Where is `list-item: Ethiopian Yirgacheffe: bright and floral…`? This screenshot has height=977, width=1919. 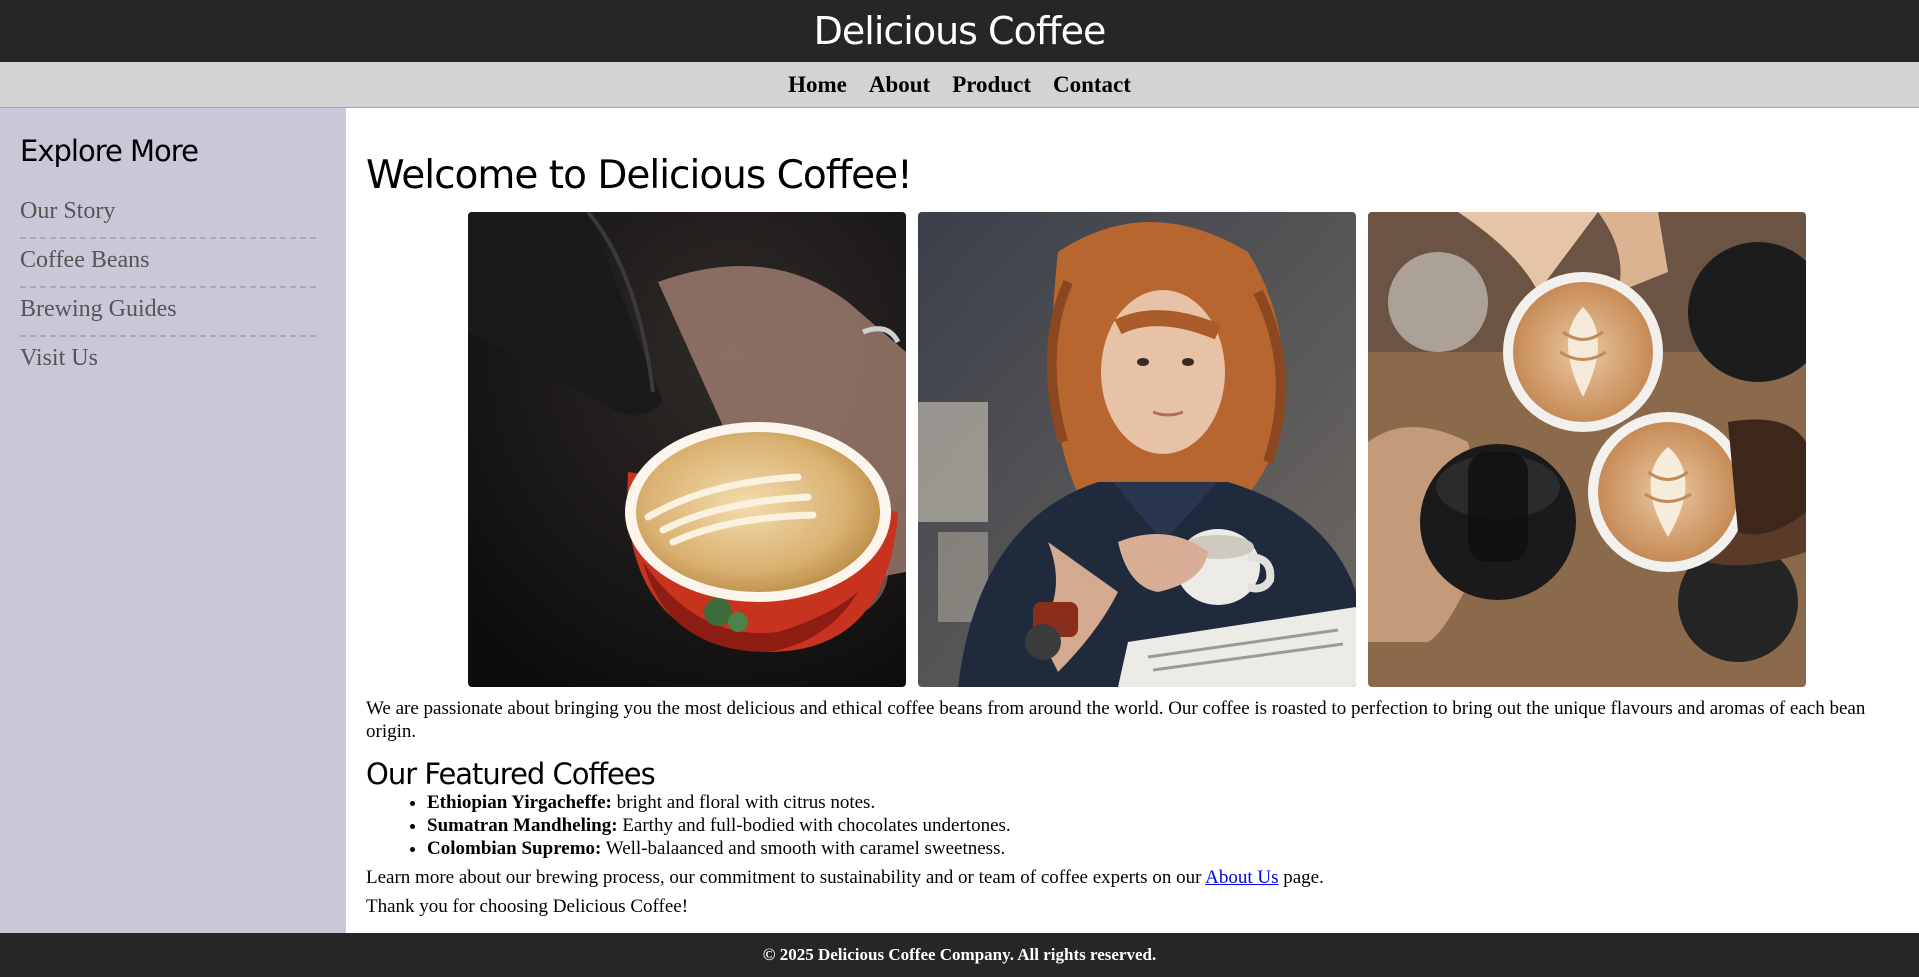 list-item: Ethiopian Yirgacheffe: bright and floral… is located at coordinates (1167, 802).